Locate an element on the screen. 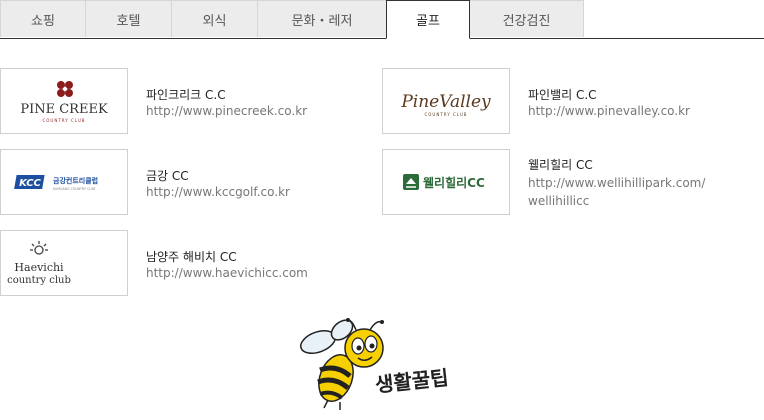  tab-label: 쇼핑 is located at coordinates (43, 21).